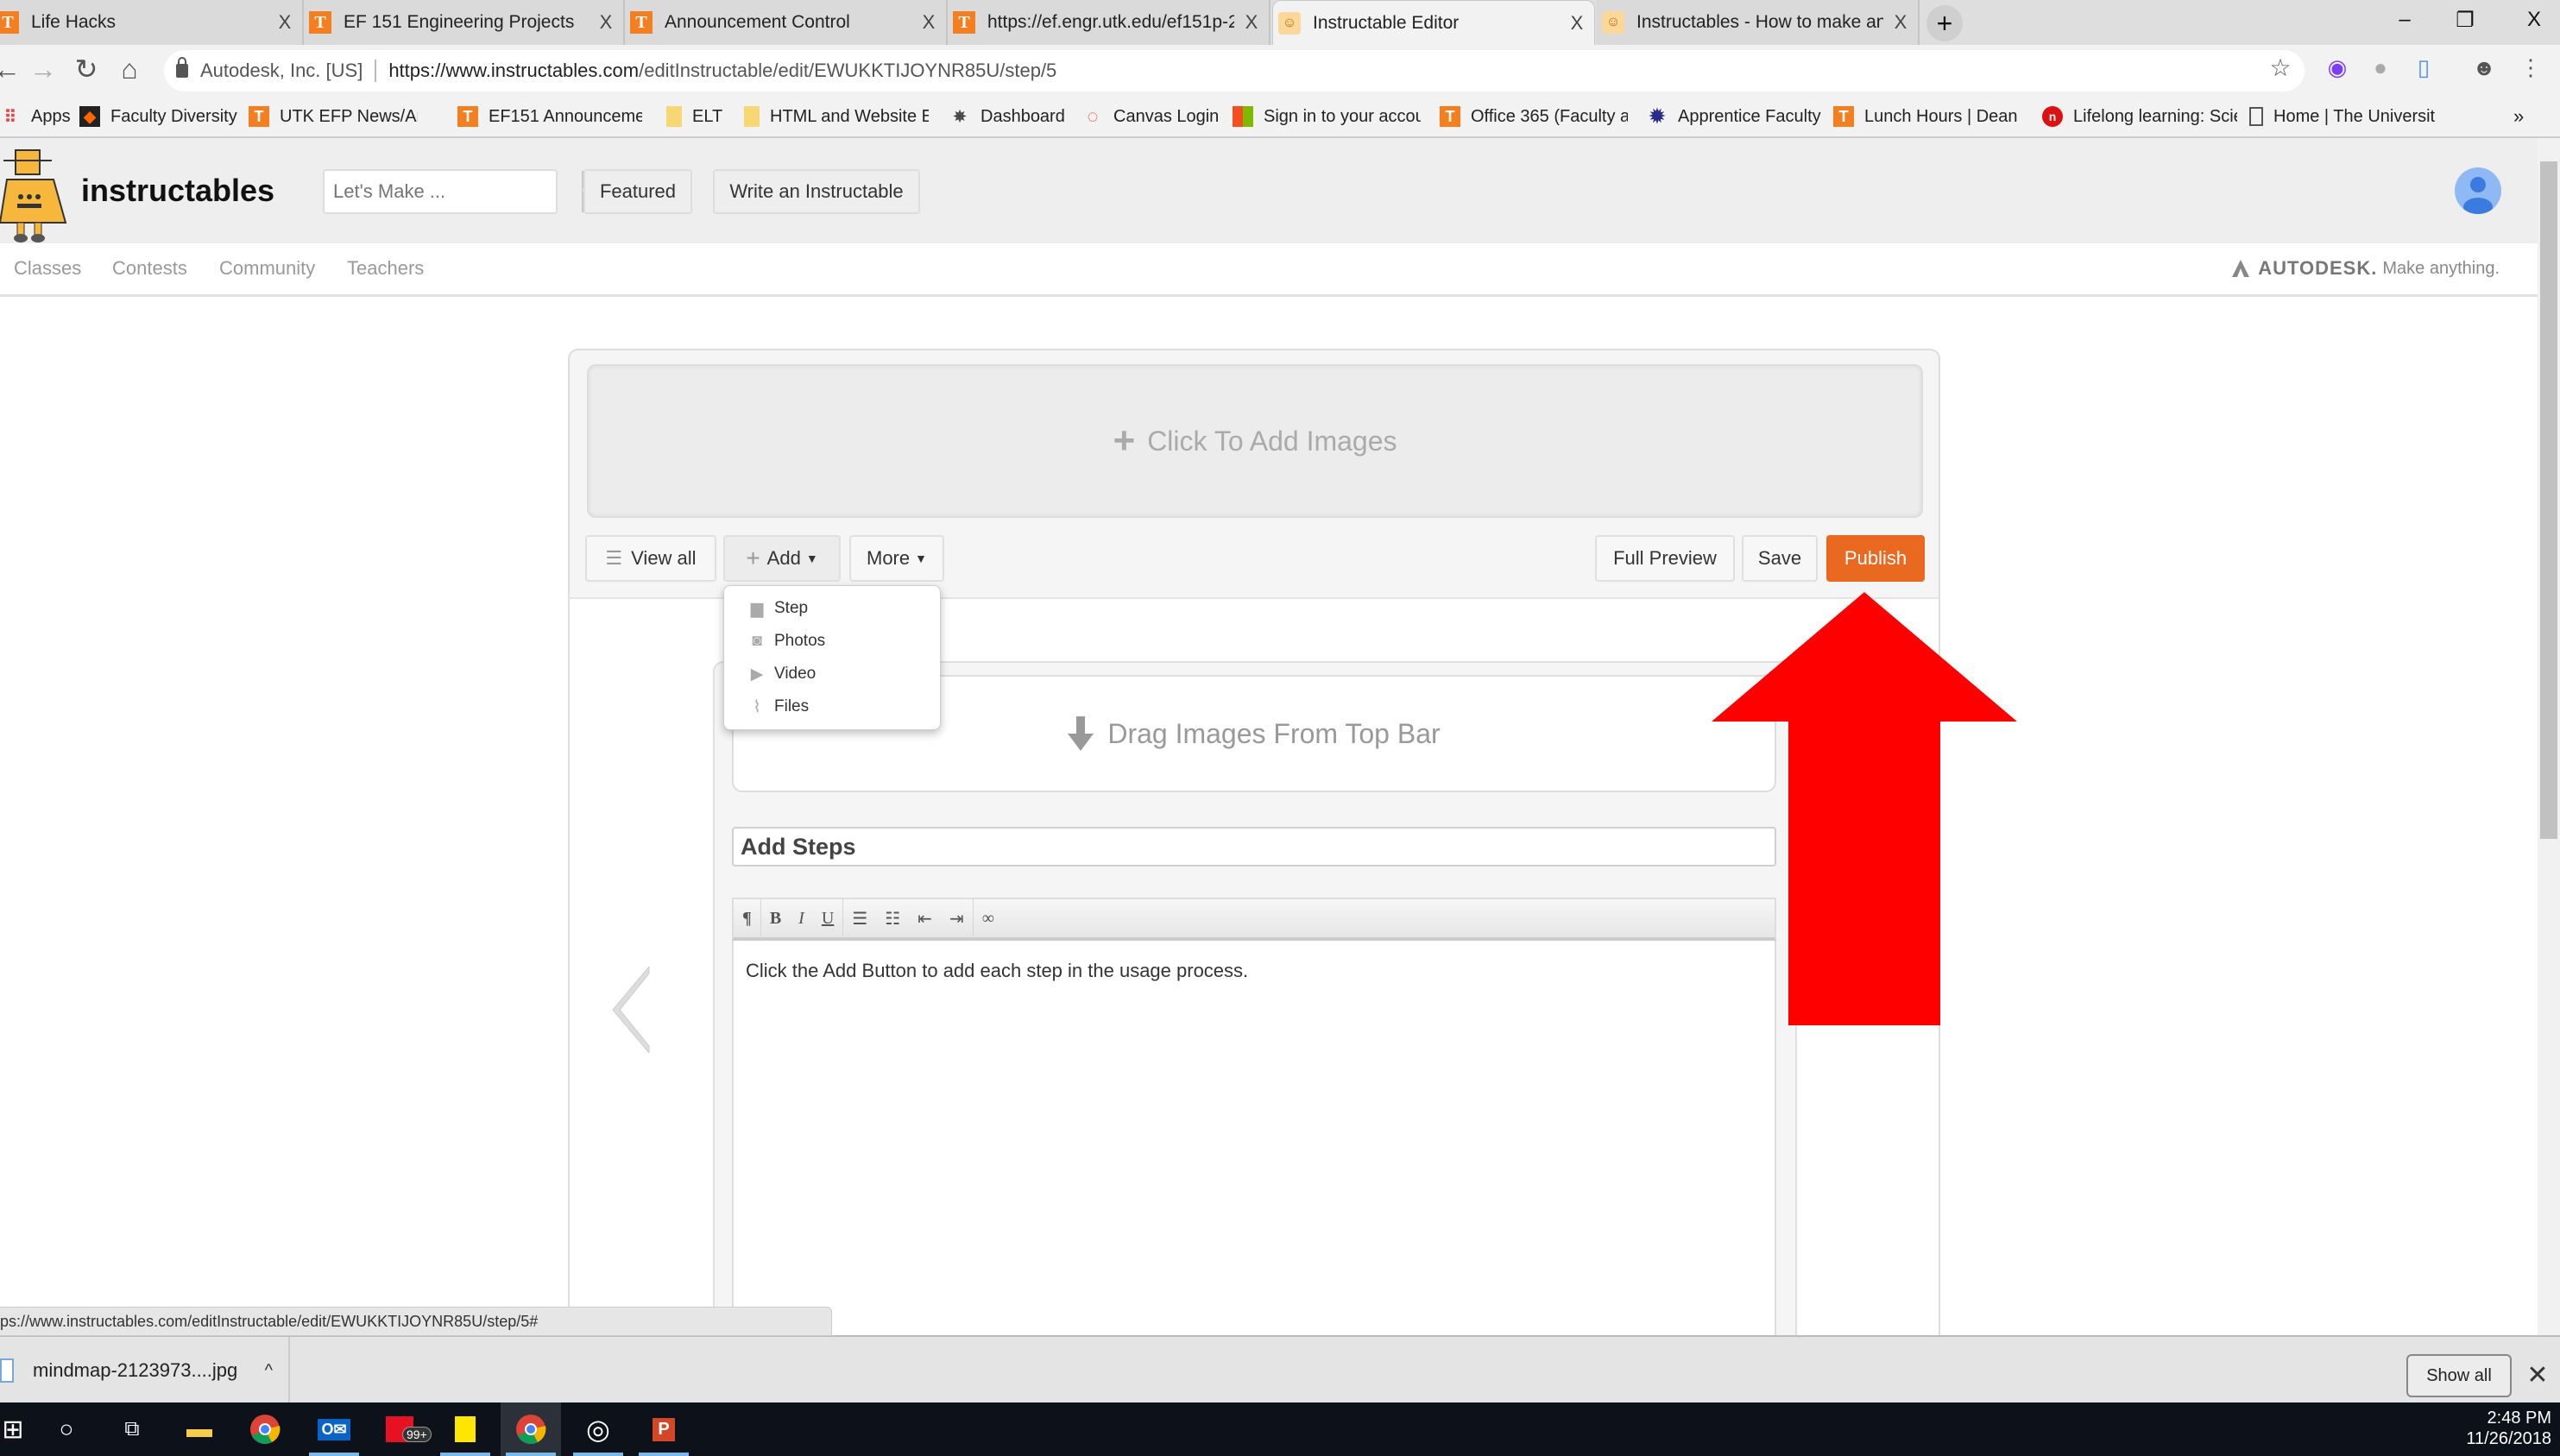 This screenshot has width=2560, height=1456. What do you see at coordinates (149, 269) in the screenshot?
I see `nav-contests: Contests` at bounding box center [149, 269].